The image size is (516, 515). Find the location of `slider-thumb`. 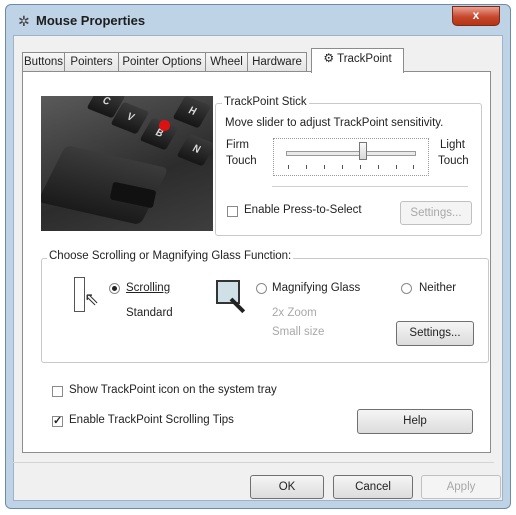

slider-thumb is located at coordinates (362, 151).